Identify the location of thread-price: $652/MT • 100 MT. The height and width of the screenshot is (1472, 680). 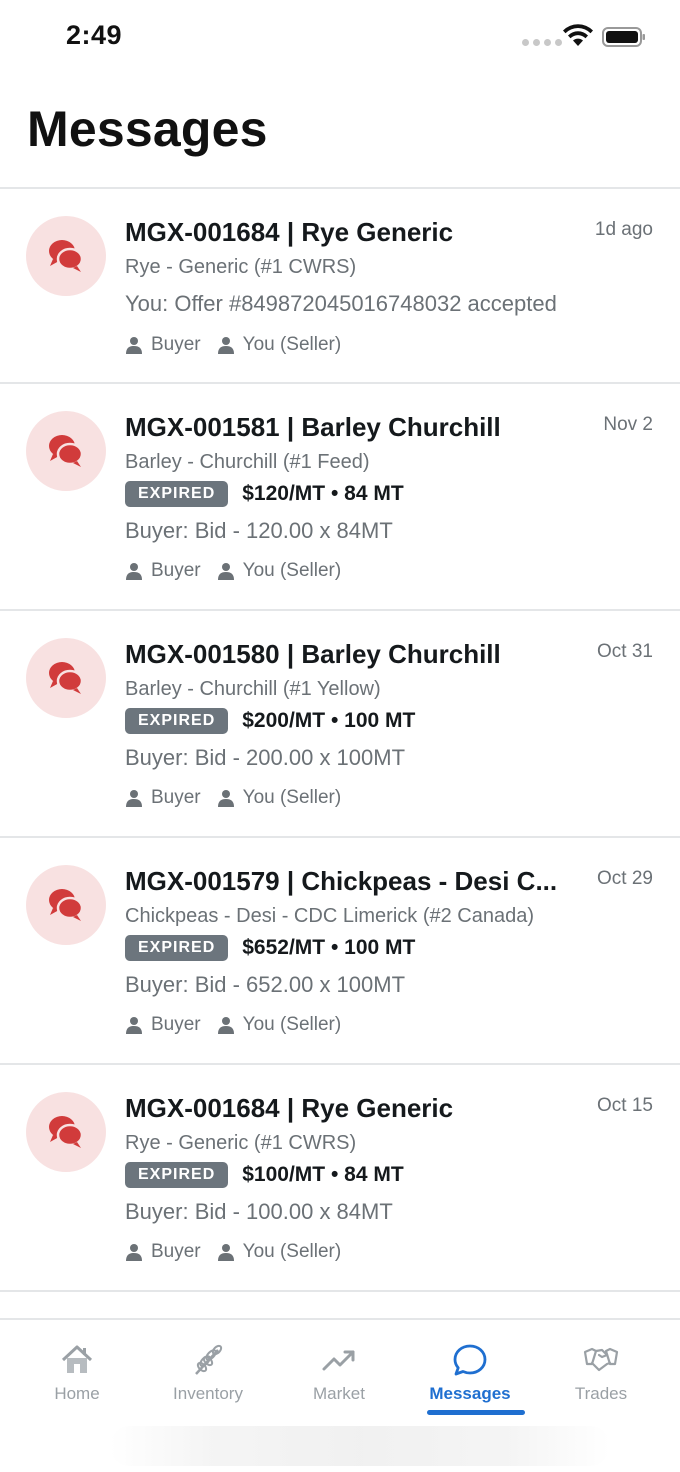
(329, 947).